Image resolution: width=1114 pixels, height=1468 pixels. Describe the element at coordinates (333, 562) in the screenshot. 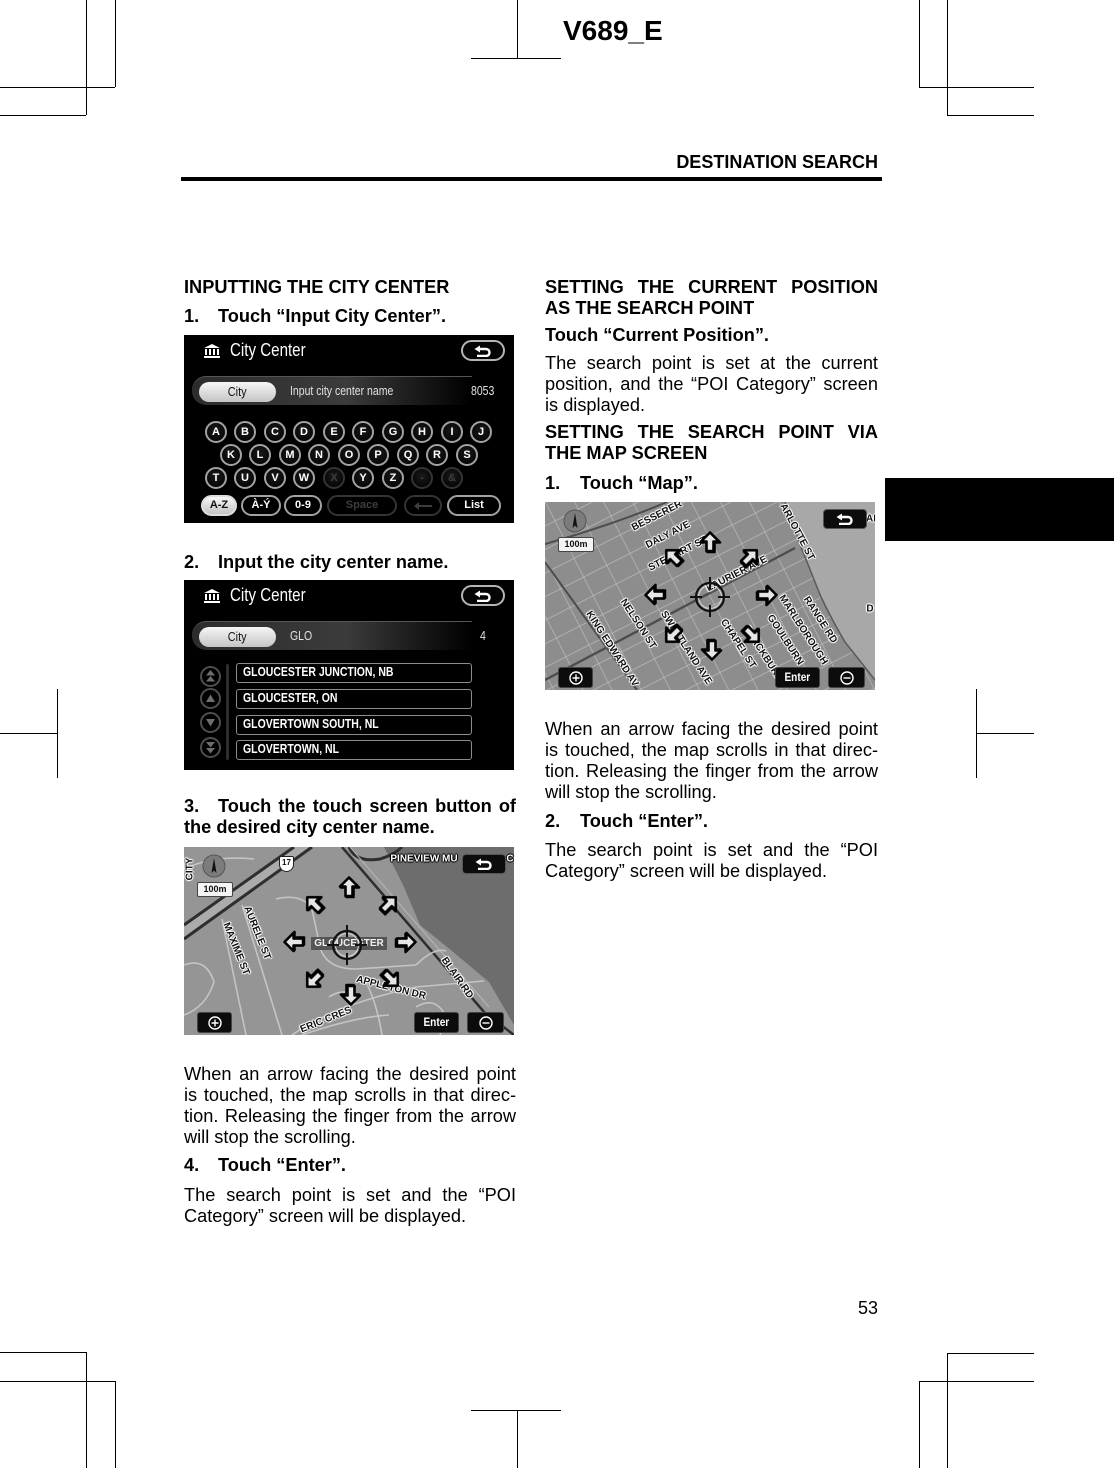

I see `step-text: Input the city center name.` at that location.